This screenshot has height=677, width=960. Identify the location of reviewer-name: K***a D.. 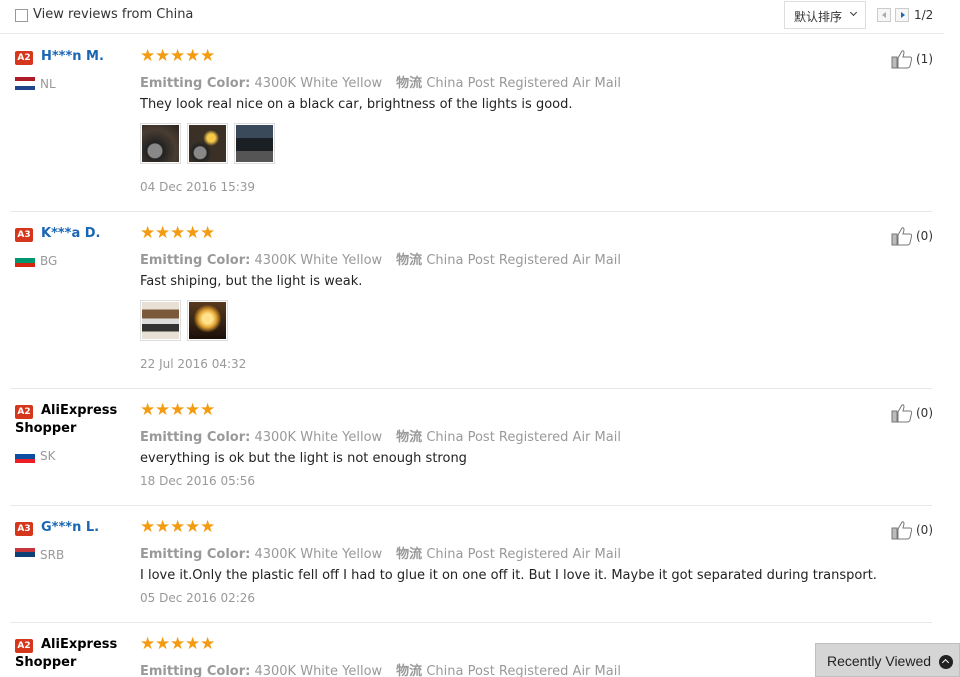
(71, 233).